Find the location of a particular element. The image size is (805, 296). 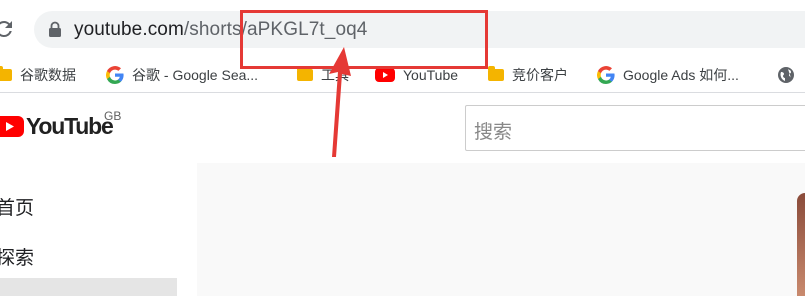

sidebar-item-selected is located at coordinates (88, 287).